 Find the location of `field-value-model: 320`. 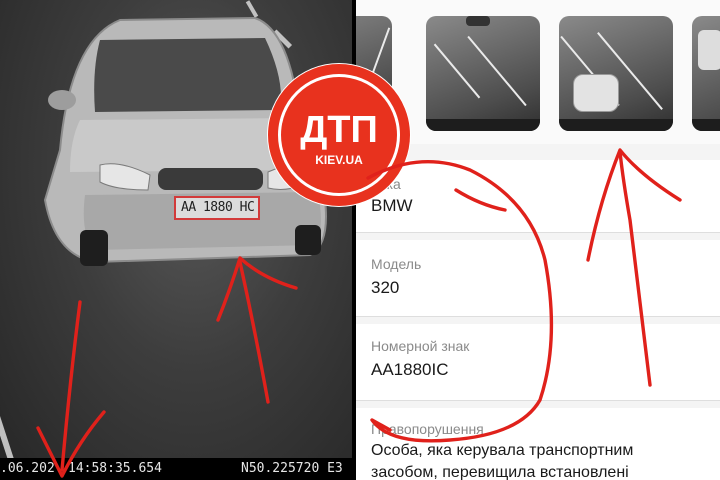

field-value-model: 320 is located at coordinates (385, 287).